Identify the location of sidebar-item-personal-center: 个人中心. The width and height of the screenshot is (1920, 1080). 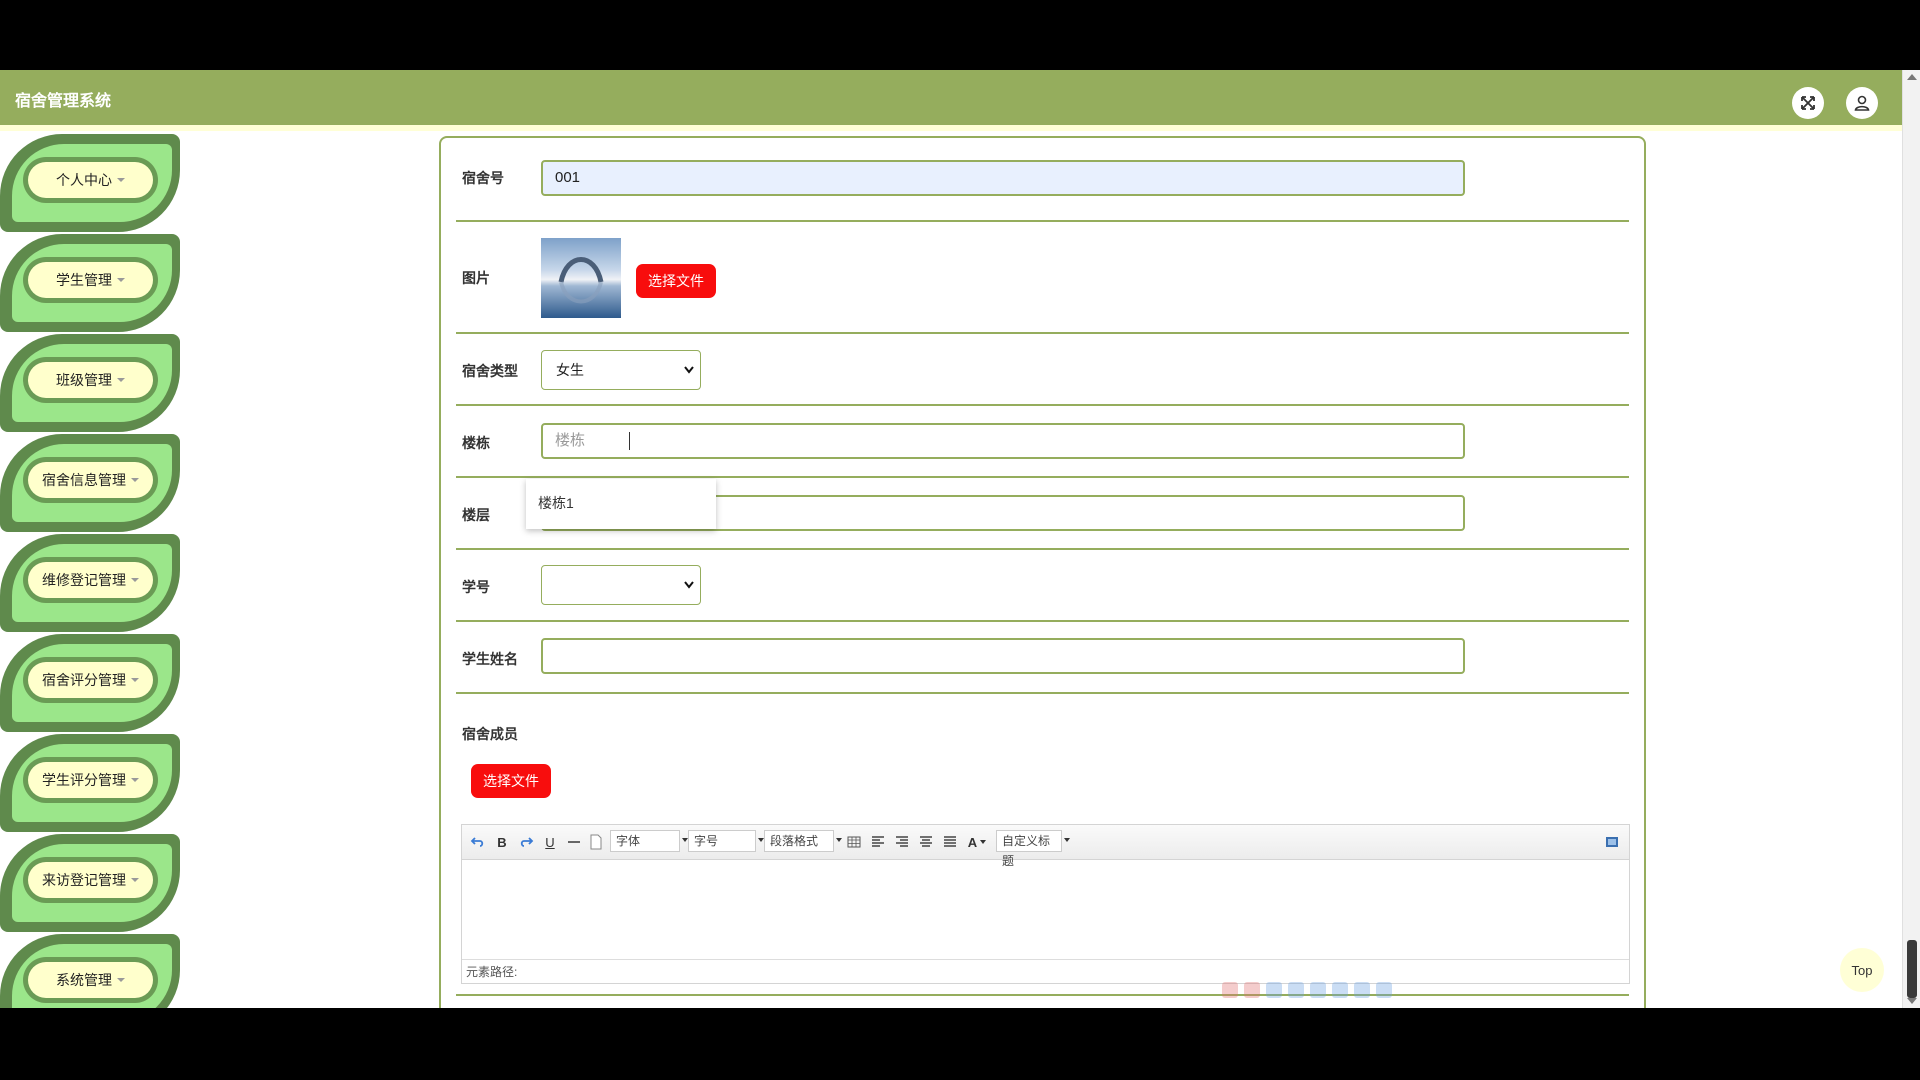
(90, 184).